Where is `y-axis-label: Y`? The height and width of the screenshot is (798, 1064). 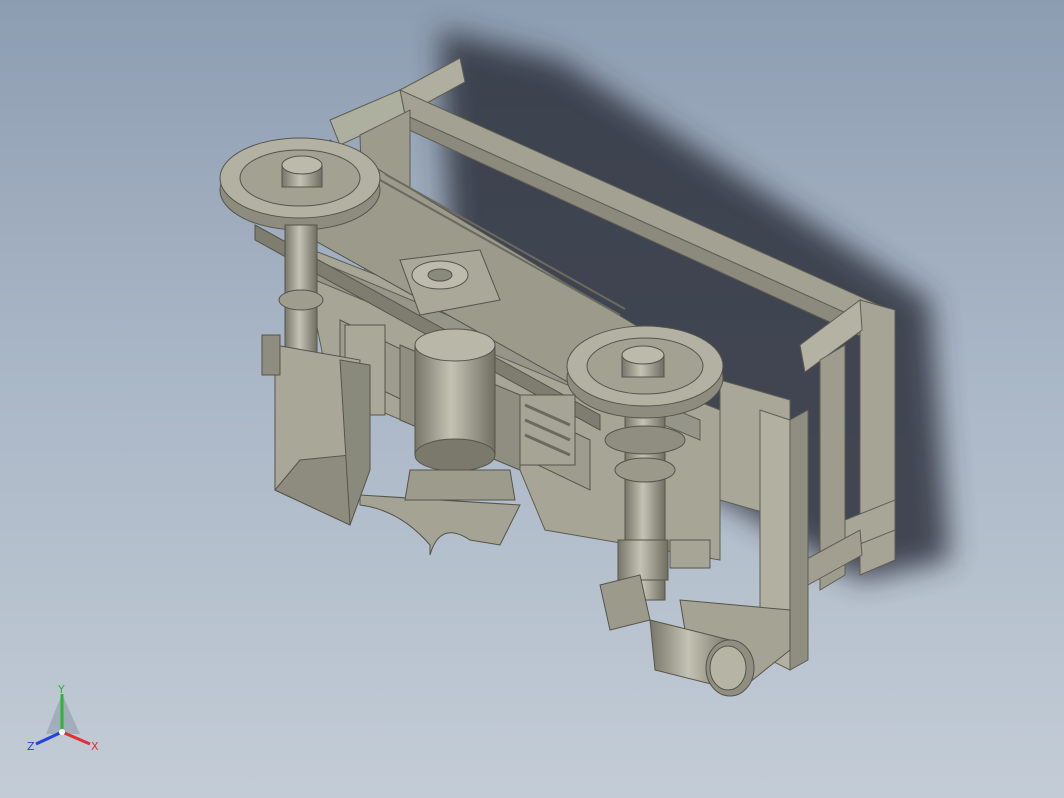
y-axis-label: Y is located at coordinates (61, 690).